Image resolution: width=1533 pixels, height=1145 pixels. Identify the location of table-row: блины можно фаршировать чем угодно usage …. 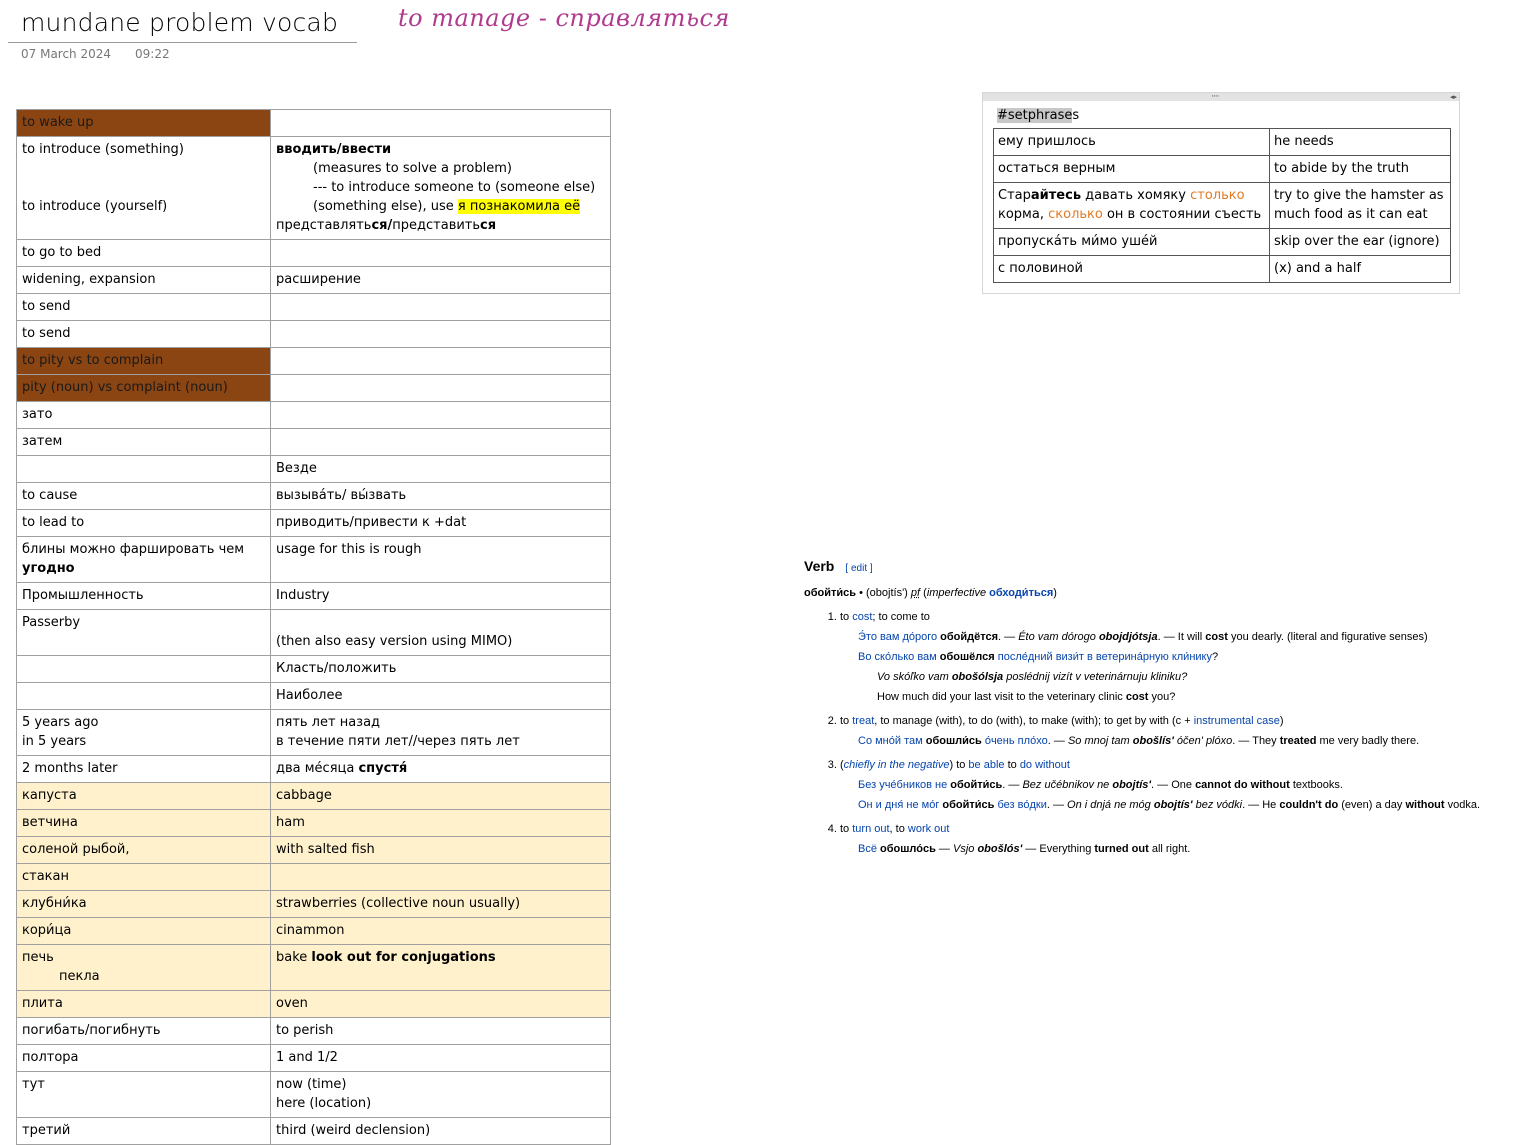
(313, 559).